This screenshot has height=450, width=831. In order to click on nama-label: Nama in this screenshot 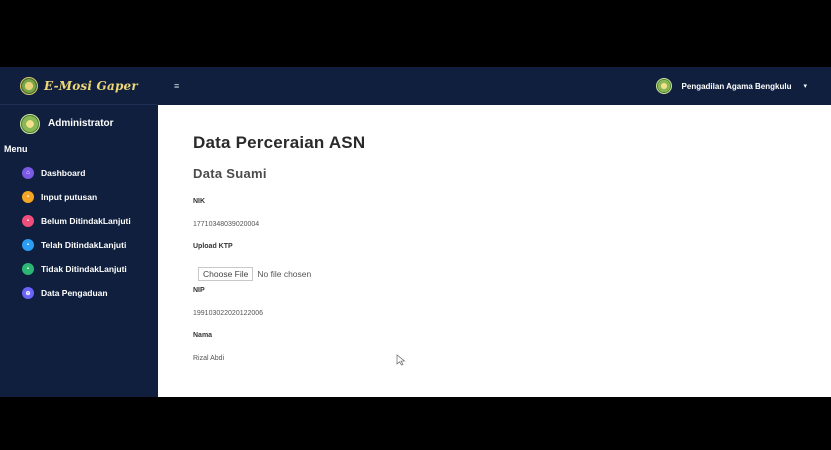, I will do `click(203, 335)`.